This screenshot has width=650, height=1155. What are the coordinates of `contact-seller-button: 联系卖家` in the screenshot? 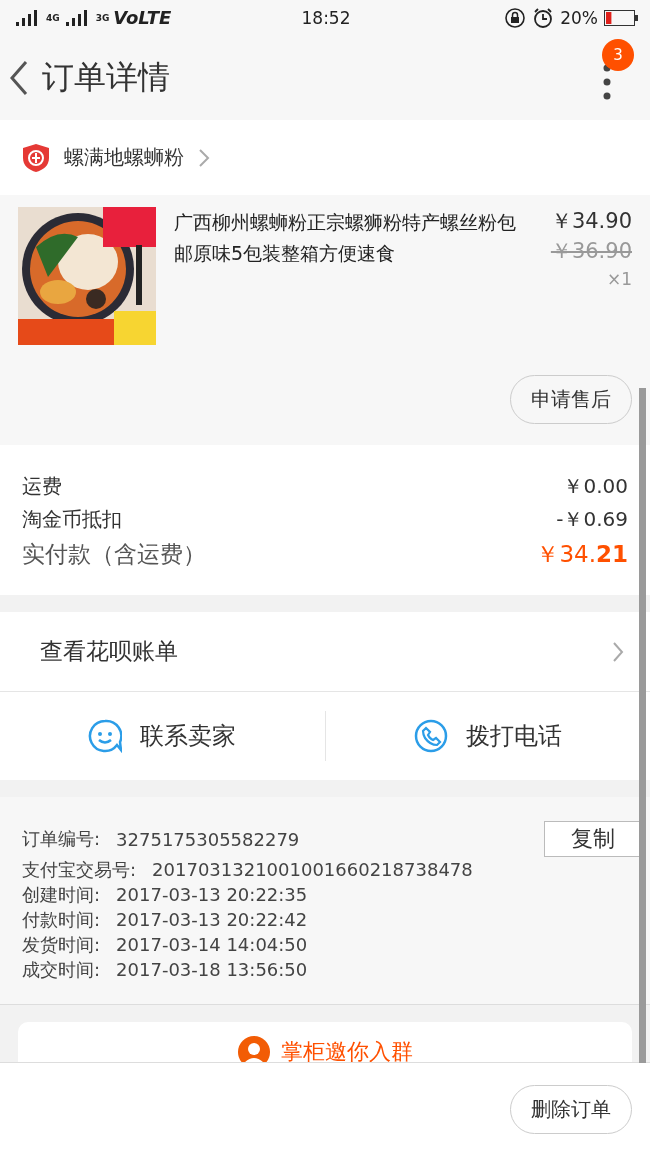 It's located at (162, 736).